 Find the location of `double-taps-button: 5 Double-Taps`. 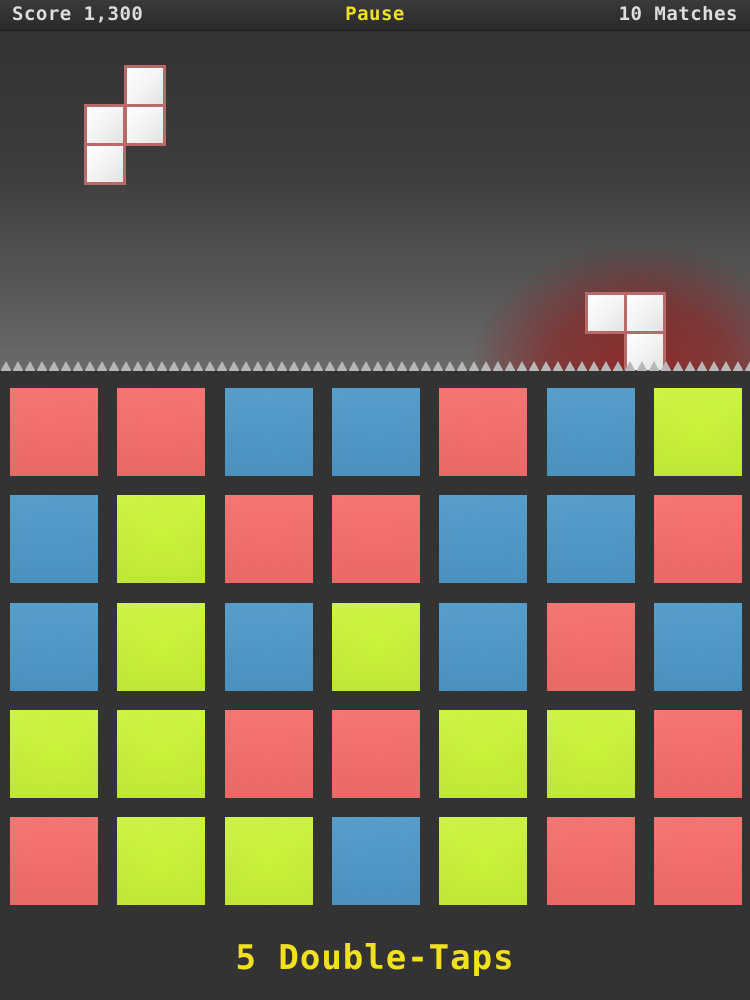

double-taps-button: 5 Double-Taps is located at coordinates (375, 958).